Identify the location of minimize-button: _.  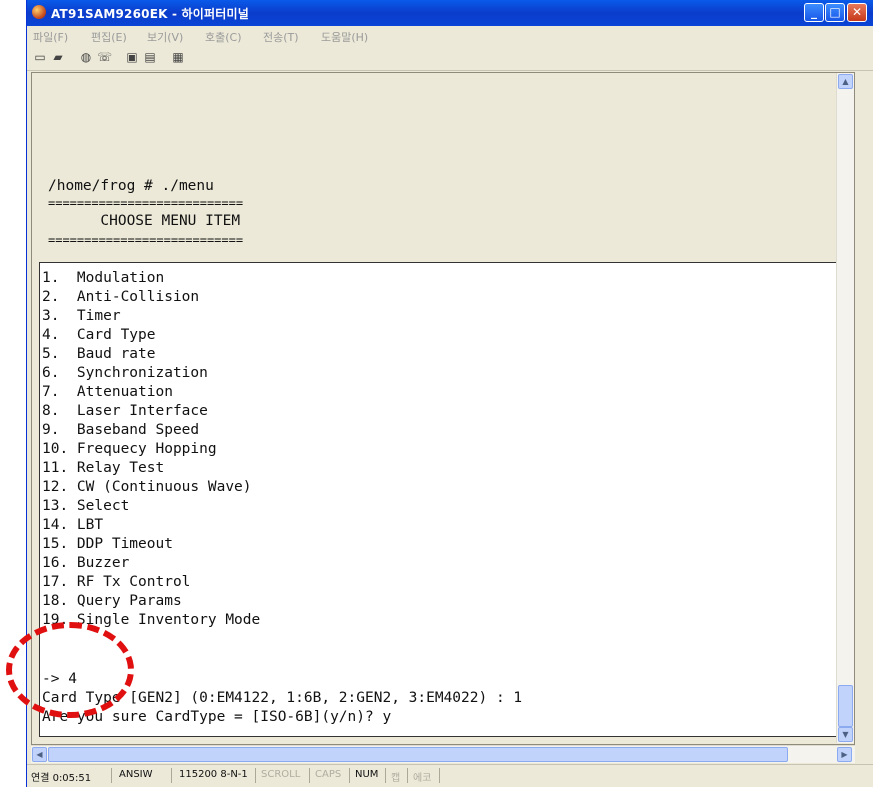
(814, 12).